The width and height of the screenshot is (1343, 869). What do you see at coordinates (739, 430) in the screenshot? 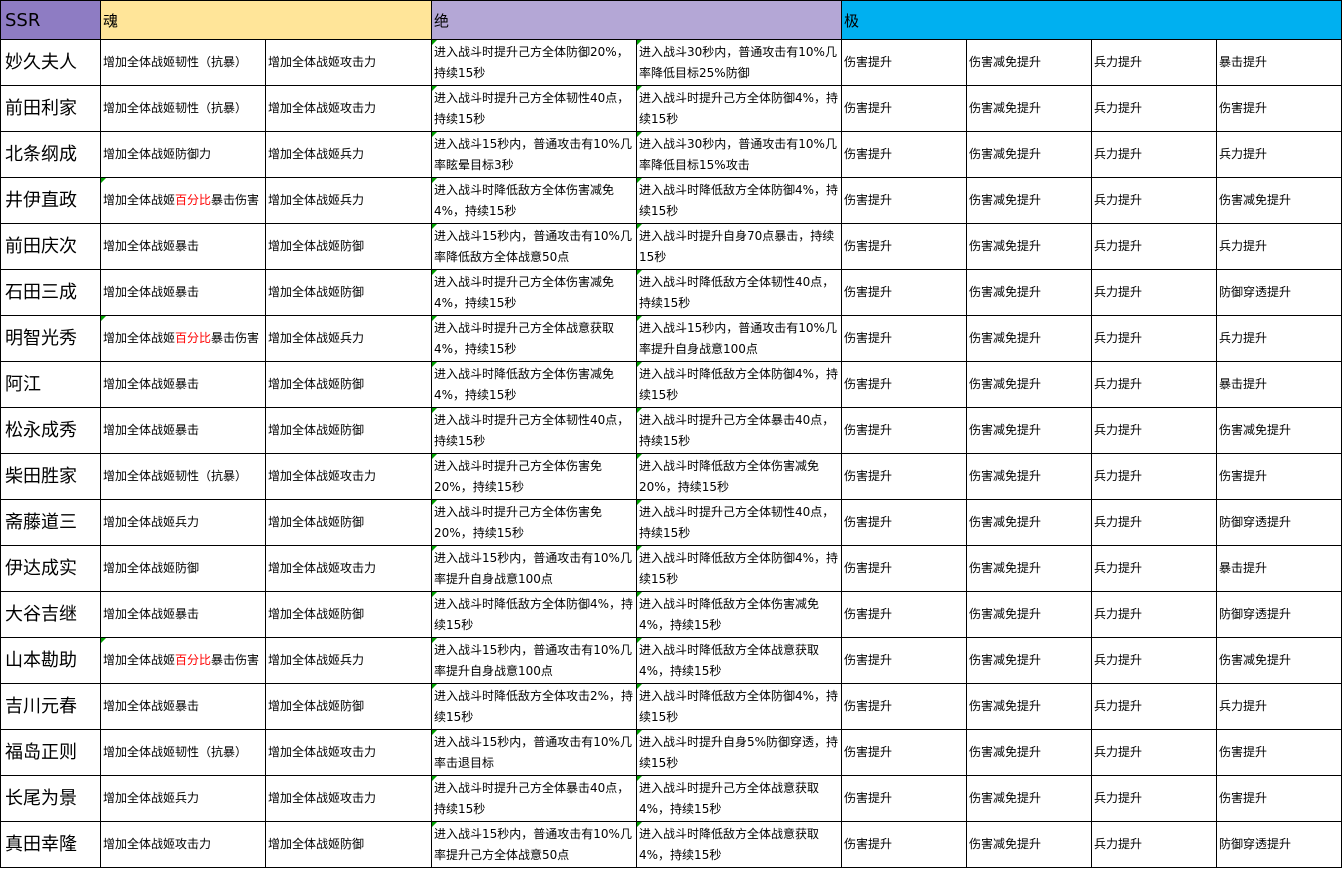
I see `jue-skill-2: 进入战斗时提升己方全体暴击40点，持续15秒` at bounding box center [739, 430].